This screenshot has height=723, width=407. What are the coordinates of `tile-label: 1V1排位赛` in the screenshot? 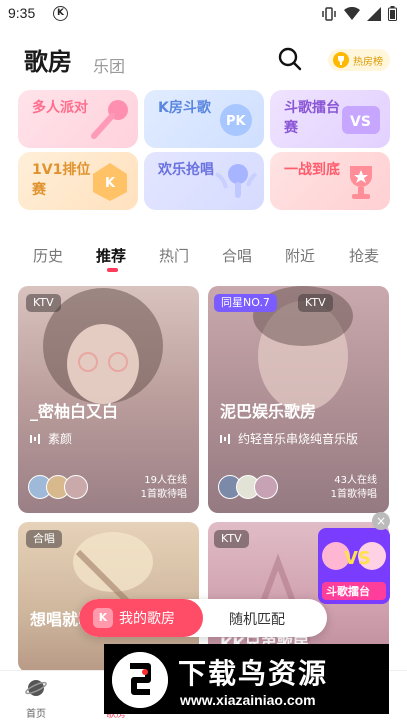 It's located at (61, 180).